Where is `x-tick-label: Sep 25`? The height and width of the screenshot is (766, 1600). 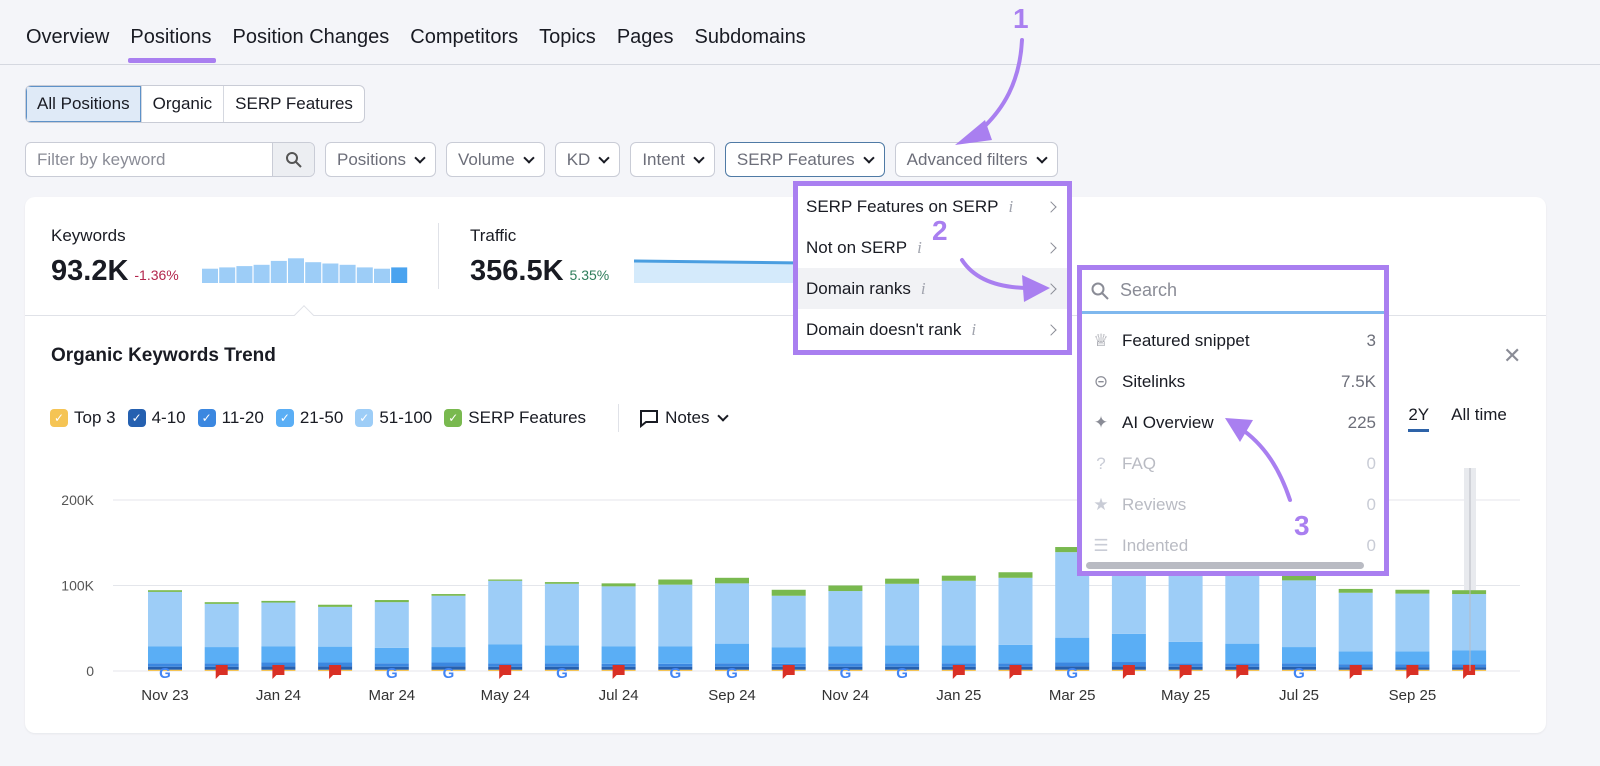
x-tick-label: Sep 25 is located at coordinates (1413, 695).